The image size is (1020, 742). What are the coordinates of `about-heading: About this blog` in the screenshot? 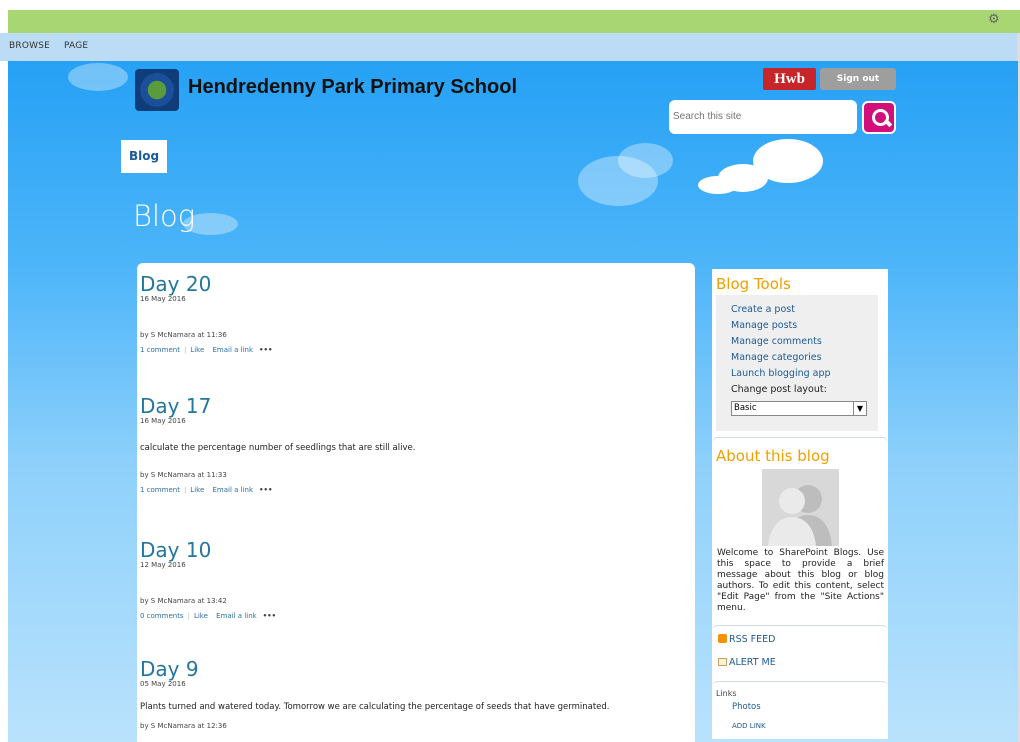 It's located at (773, 456).